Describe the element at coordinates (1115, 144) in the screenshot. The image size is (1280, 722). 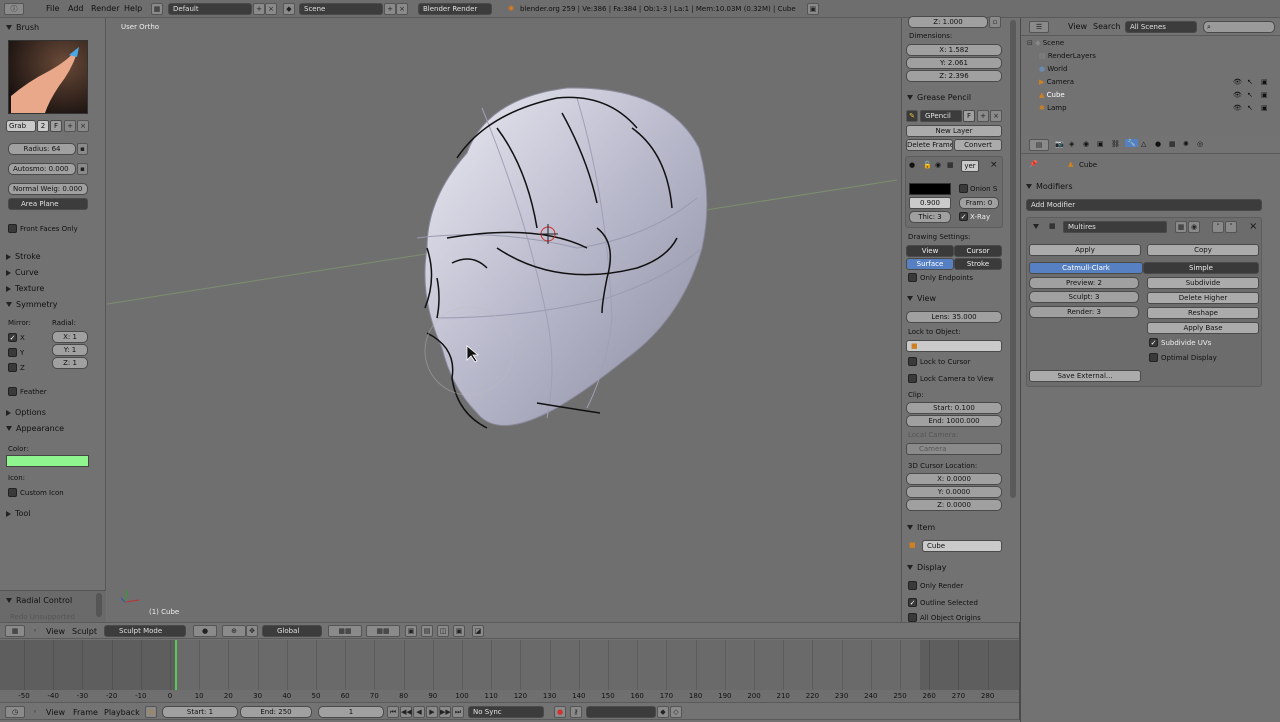
I see `constraints-tab-icon: ⛓` at that location.